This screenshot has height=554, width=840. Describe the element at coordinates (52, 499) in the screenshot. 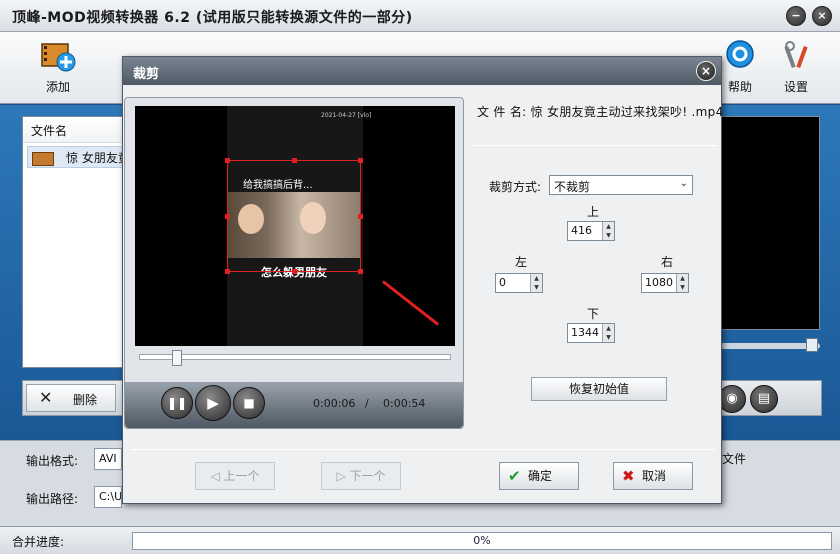

I see `output-path-label: 输出路径:` at that location.